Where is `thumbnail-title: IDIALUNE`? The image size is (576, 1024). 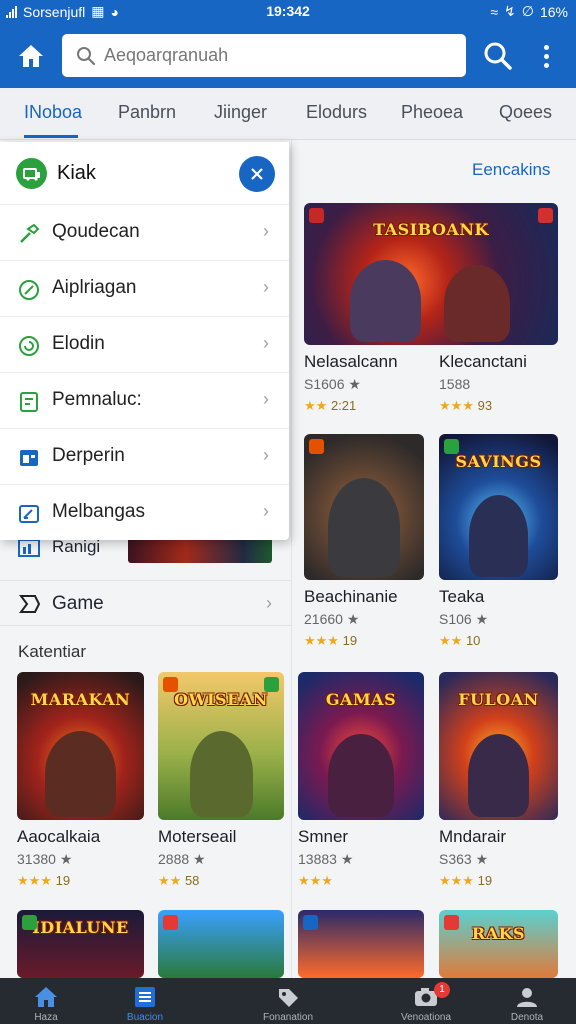 thumbnail-title: IDIALUNE is located at coordinates (80, 927).